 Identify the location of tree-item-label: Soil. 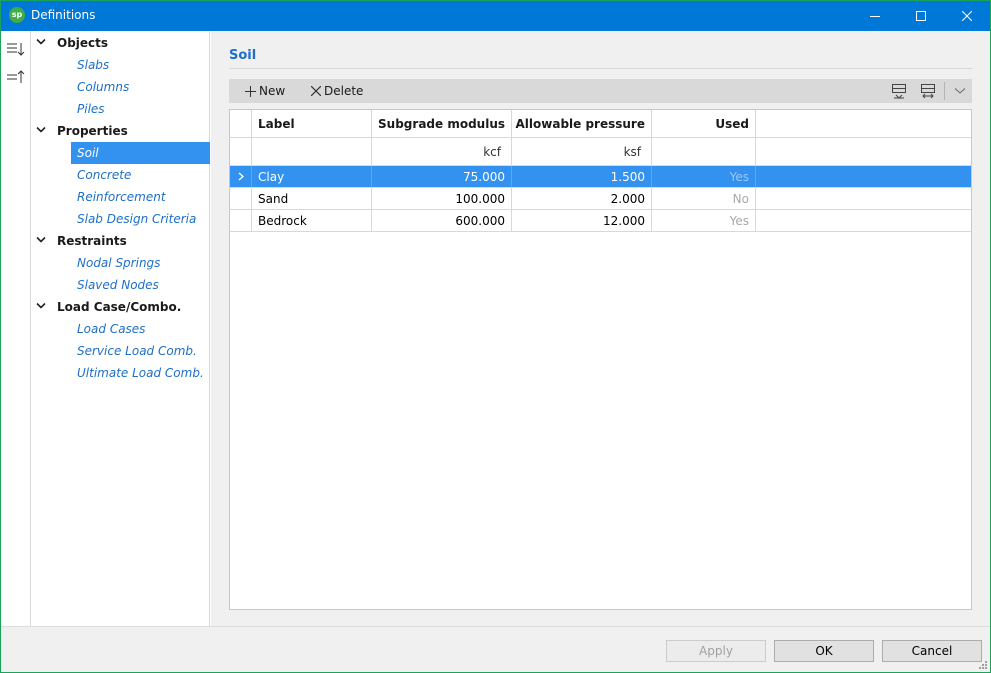
(88, 153).